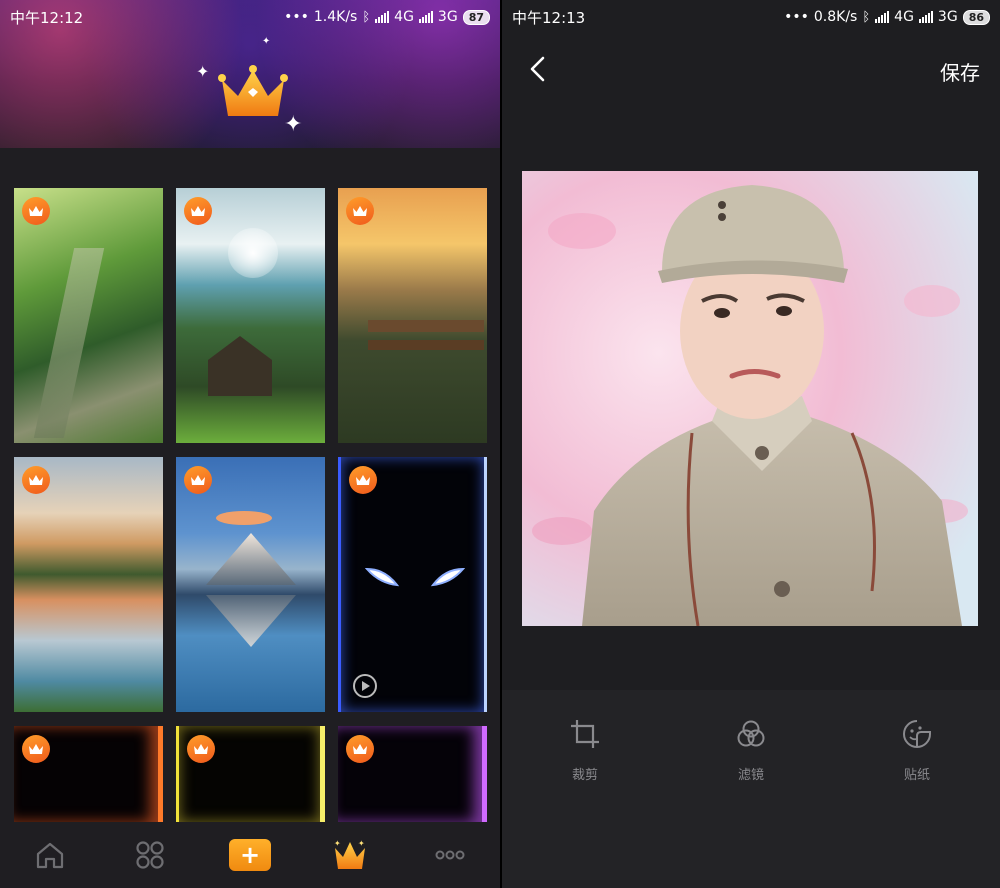 This screenshot has height=888, width=1000. I want to click on home-icon, so click(50, 855).